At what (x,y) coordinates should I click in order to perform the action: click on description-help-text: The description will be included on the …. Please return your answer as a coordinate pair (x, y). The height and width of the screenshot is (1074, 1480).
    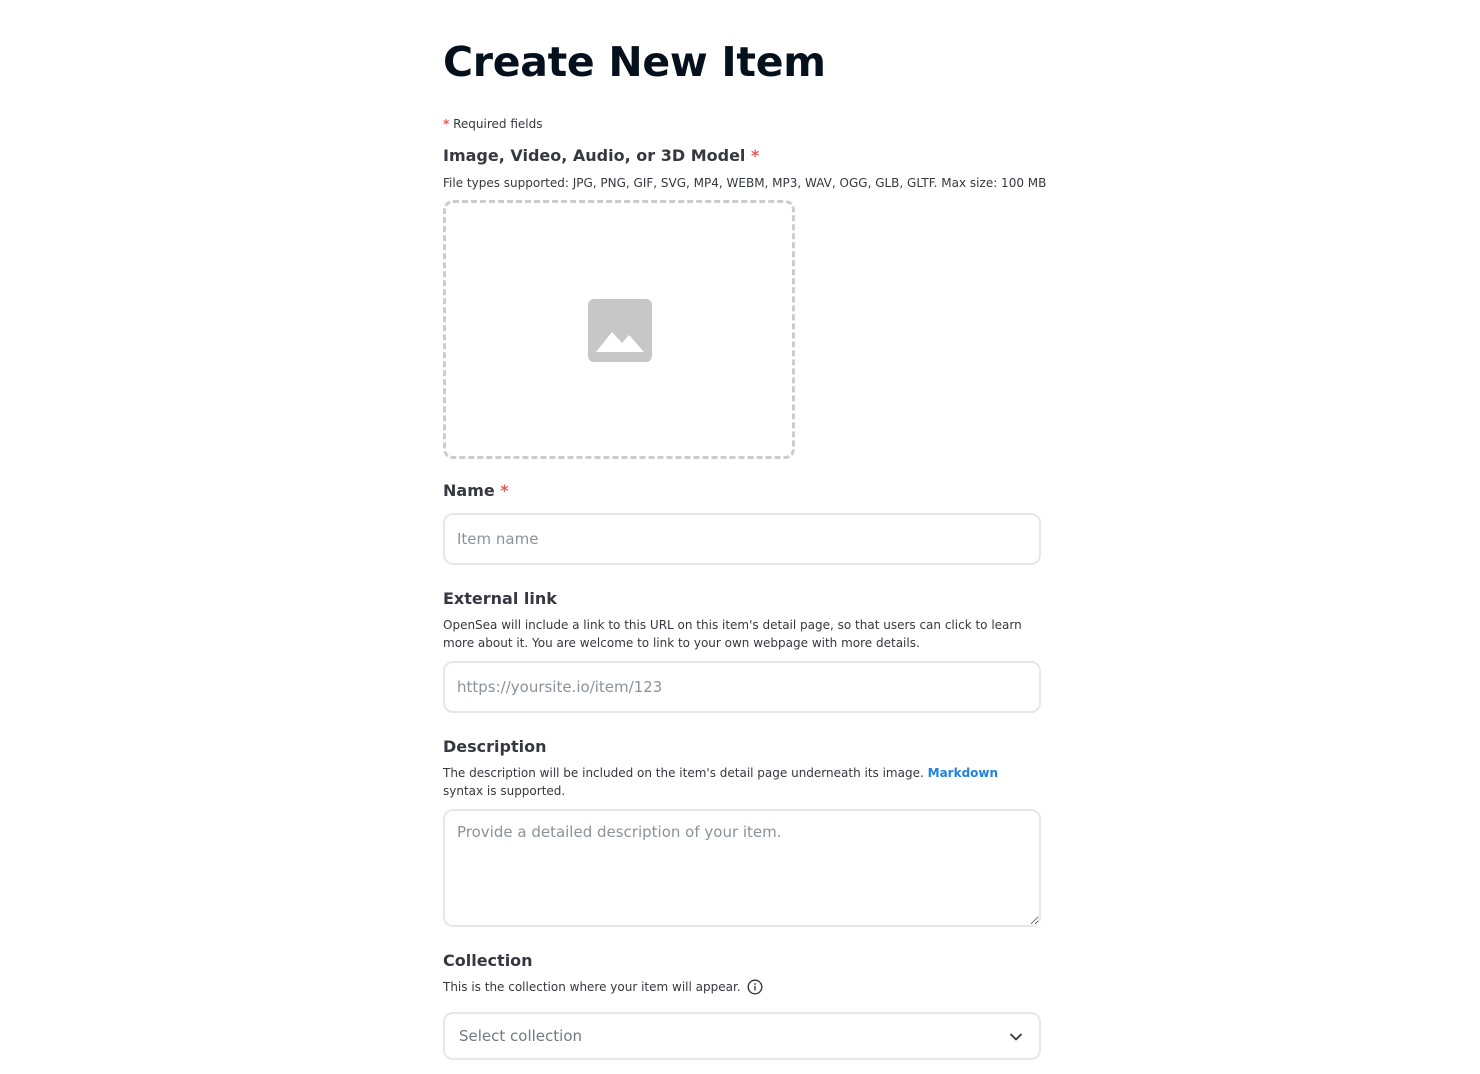
    Looking at the image, I should click on (683, 773).